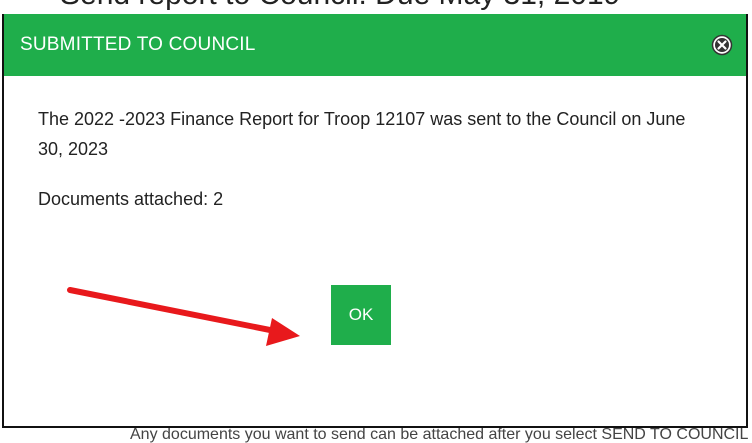 The height and width of the screenshot is (443, 752). What do you see at coordinates (183, 316) in the screenshot?
I see `annotation-arrow-icon` at bounding box center [183, 316].